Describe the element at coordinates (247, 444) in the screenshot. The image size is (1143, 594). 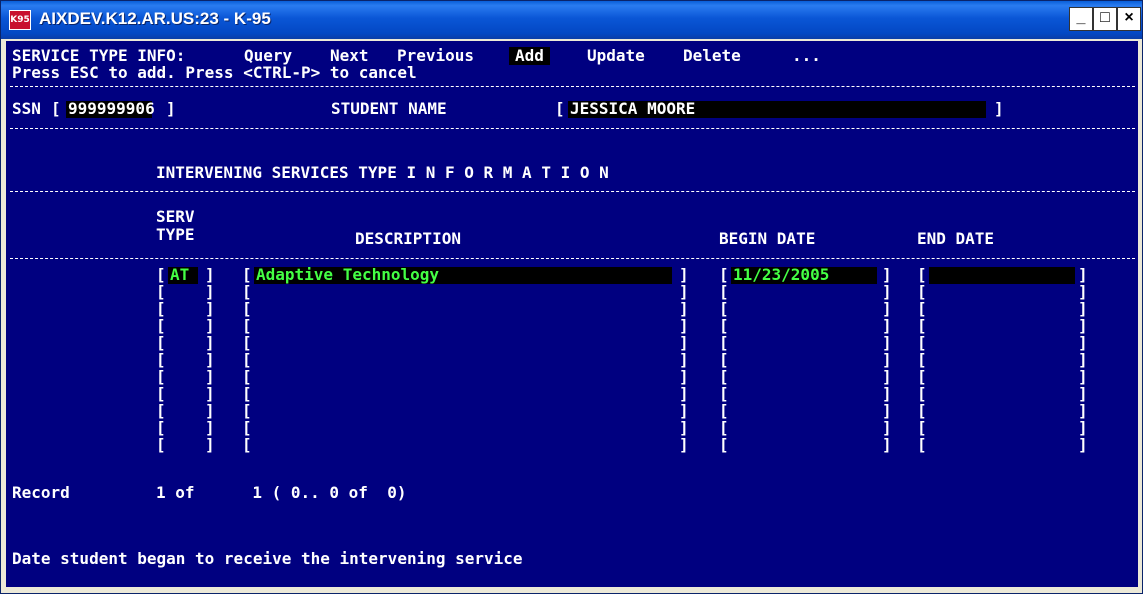
I see `description-open-bracket: [` at that location.